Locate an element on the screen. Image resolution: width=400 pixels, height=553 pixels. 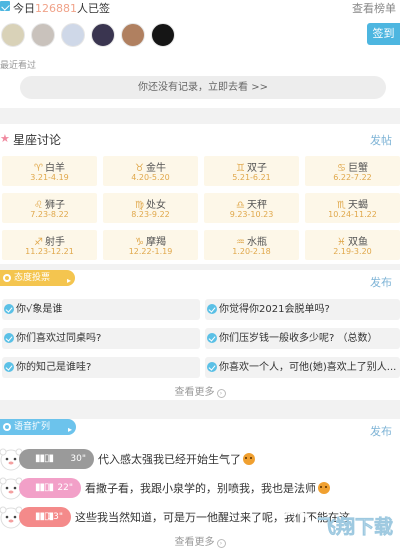
poll-tag-label: 态度投票 is located at coordinates (32, 278).